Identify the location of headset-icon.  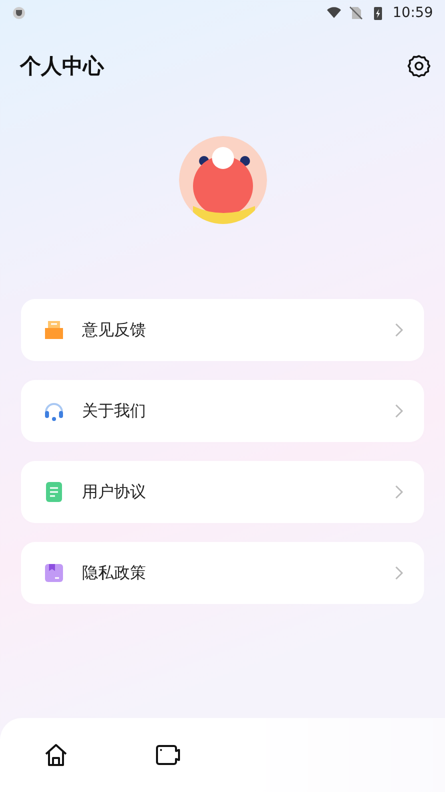
(54, 411).